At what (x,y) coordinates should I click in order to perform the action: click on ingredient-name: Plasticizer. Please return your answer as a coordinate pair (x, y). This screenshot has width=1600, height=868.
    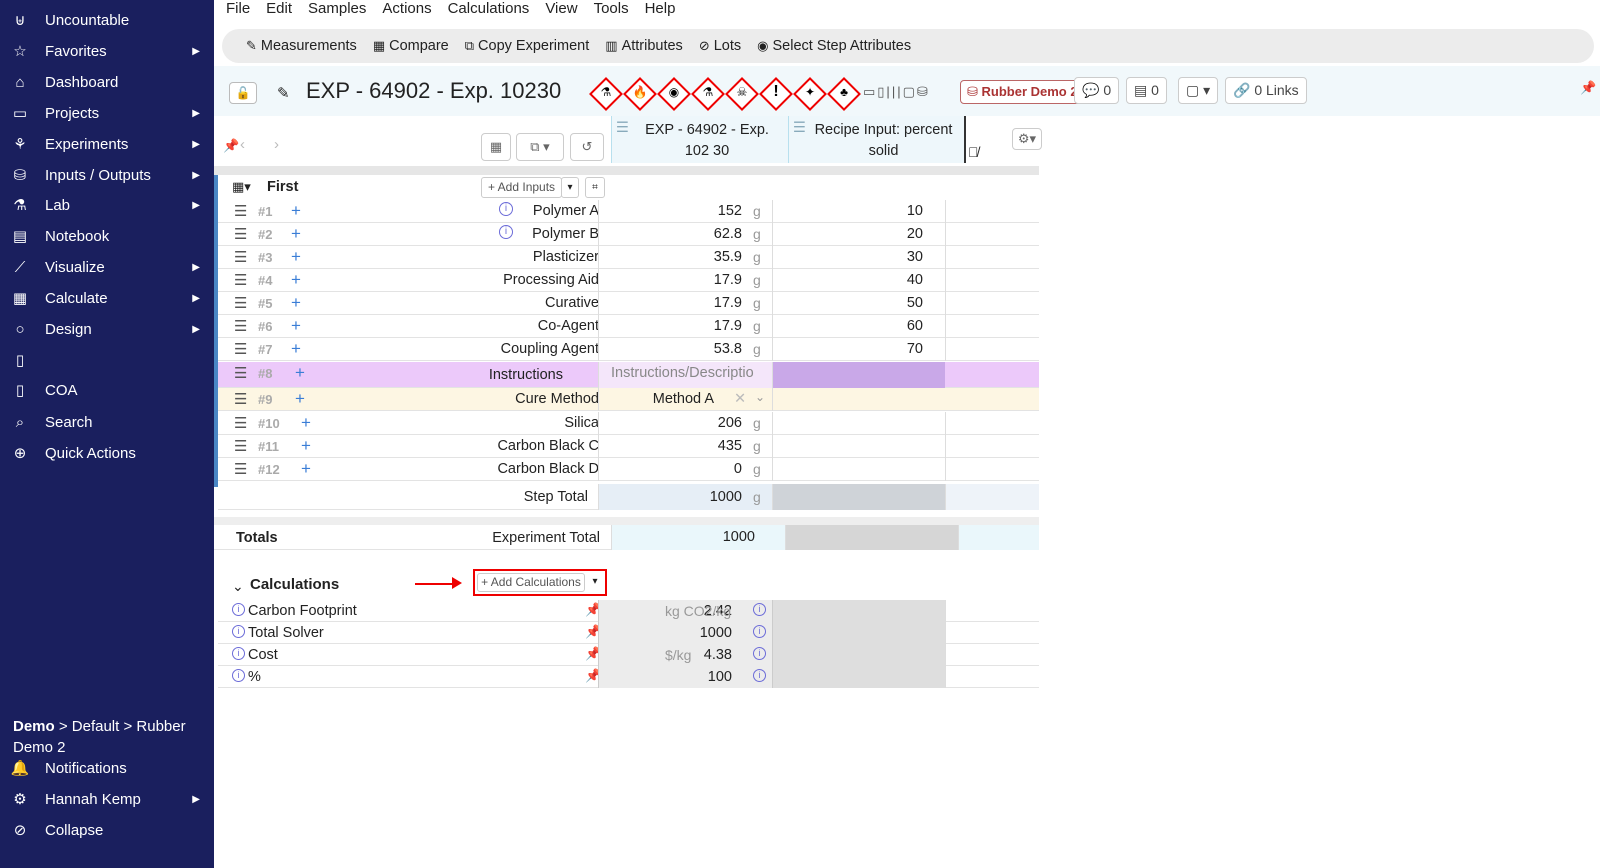
    Looking at the image, I should click on (566, 257).